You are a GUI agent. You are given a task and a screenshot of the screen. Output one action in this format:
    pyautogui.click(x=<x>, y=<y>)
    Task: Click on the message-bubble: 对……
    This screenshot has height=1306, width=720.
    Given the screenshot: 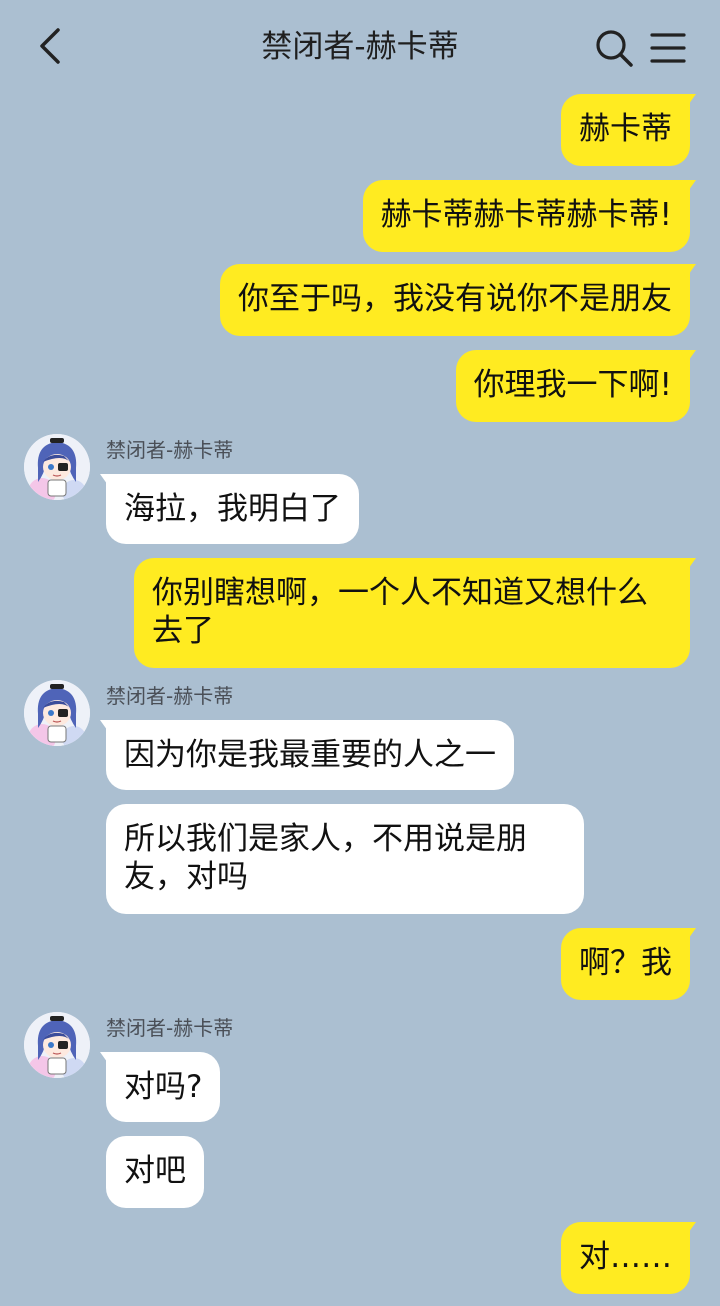 What is the action you would take?
    pyautogui.click(x=625, y=1258)
    